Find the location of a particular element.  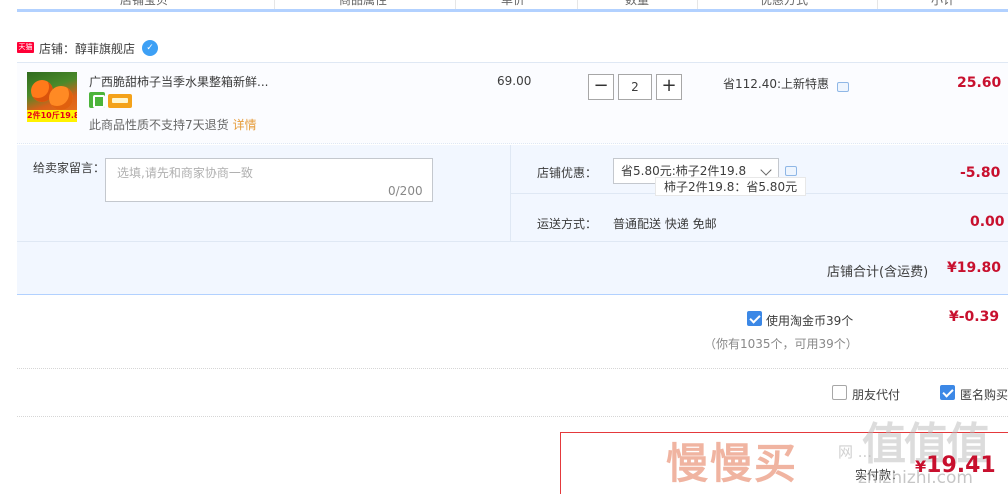

shop-total-amount: ¥19.80 is located at coordinates (974, 268).